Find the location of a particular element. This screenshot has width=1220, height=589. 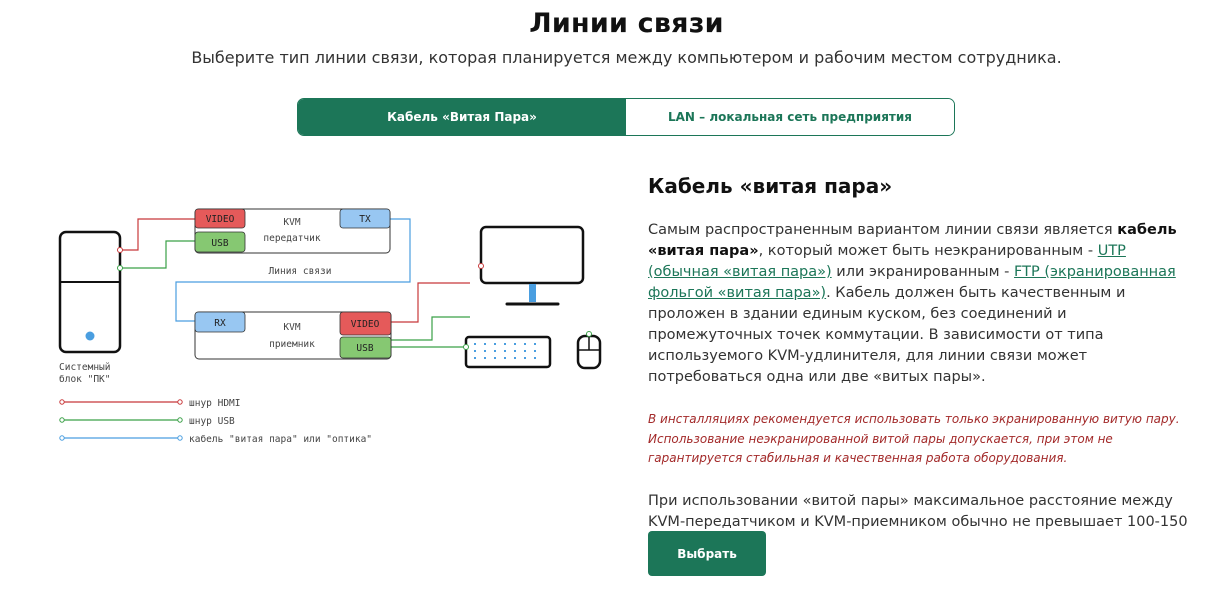

description-text-d: или экранированным - is located at coordinates (923, 272).